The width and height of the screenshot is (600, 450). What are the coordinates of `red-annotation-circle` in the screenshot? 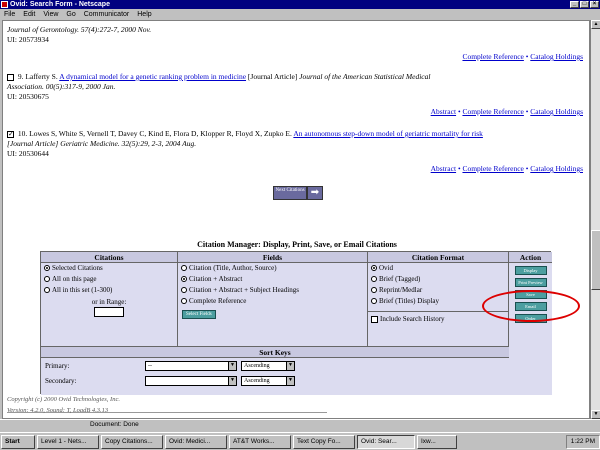 It's located at (531, 306).